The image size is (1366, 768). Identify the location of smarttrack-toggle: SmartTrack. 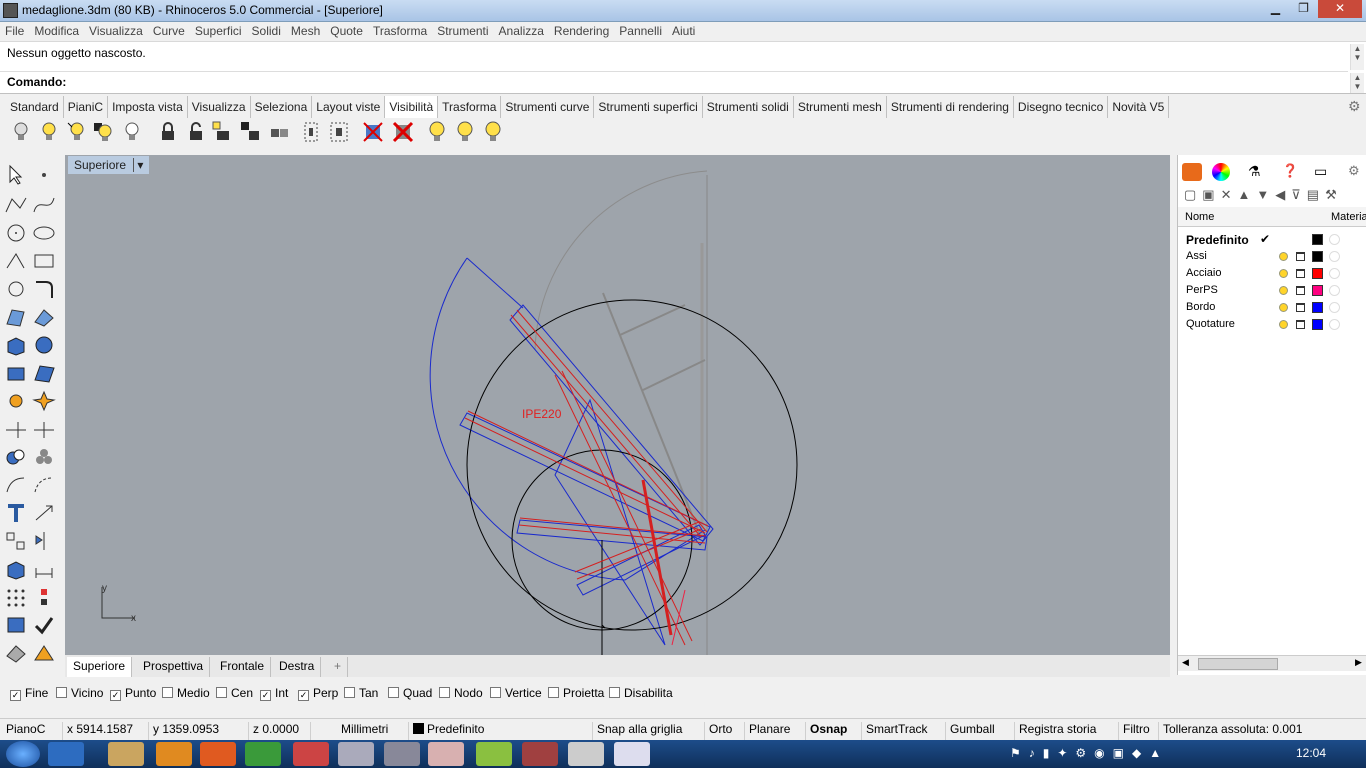
(894, 731).